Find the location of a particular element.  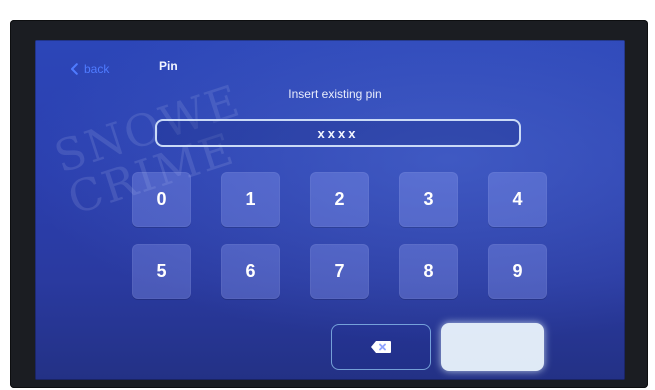

back-button: back is located at coordinates (89, 69).